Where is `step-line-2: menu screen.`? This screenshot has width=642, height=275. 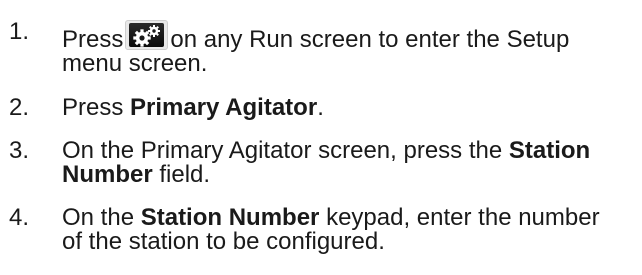 step-line-2: menu screen. is located at coordinates (135, 63).